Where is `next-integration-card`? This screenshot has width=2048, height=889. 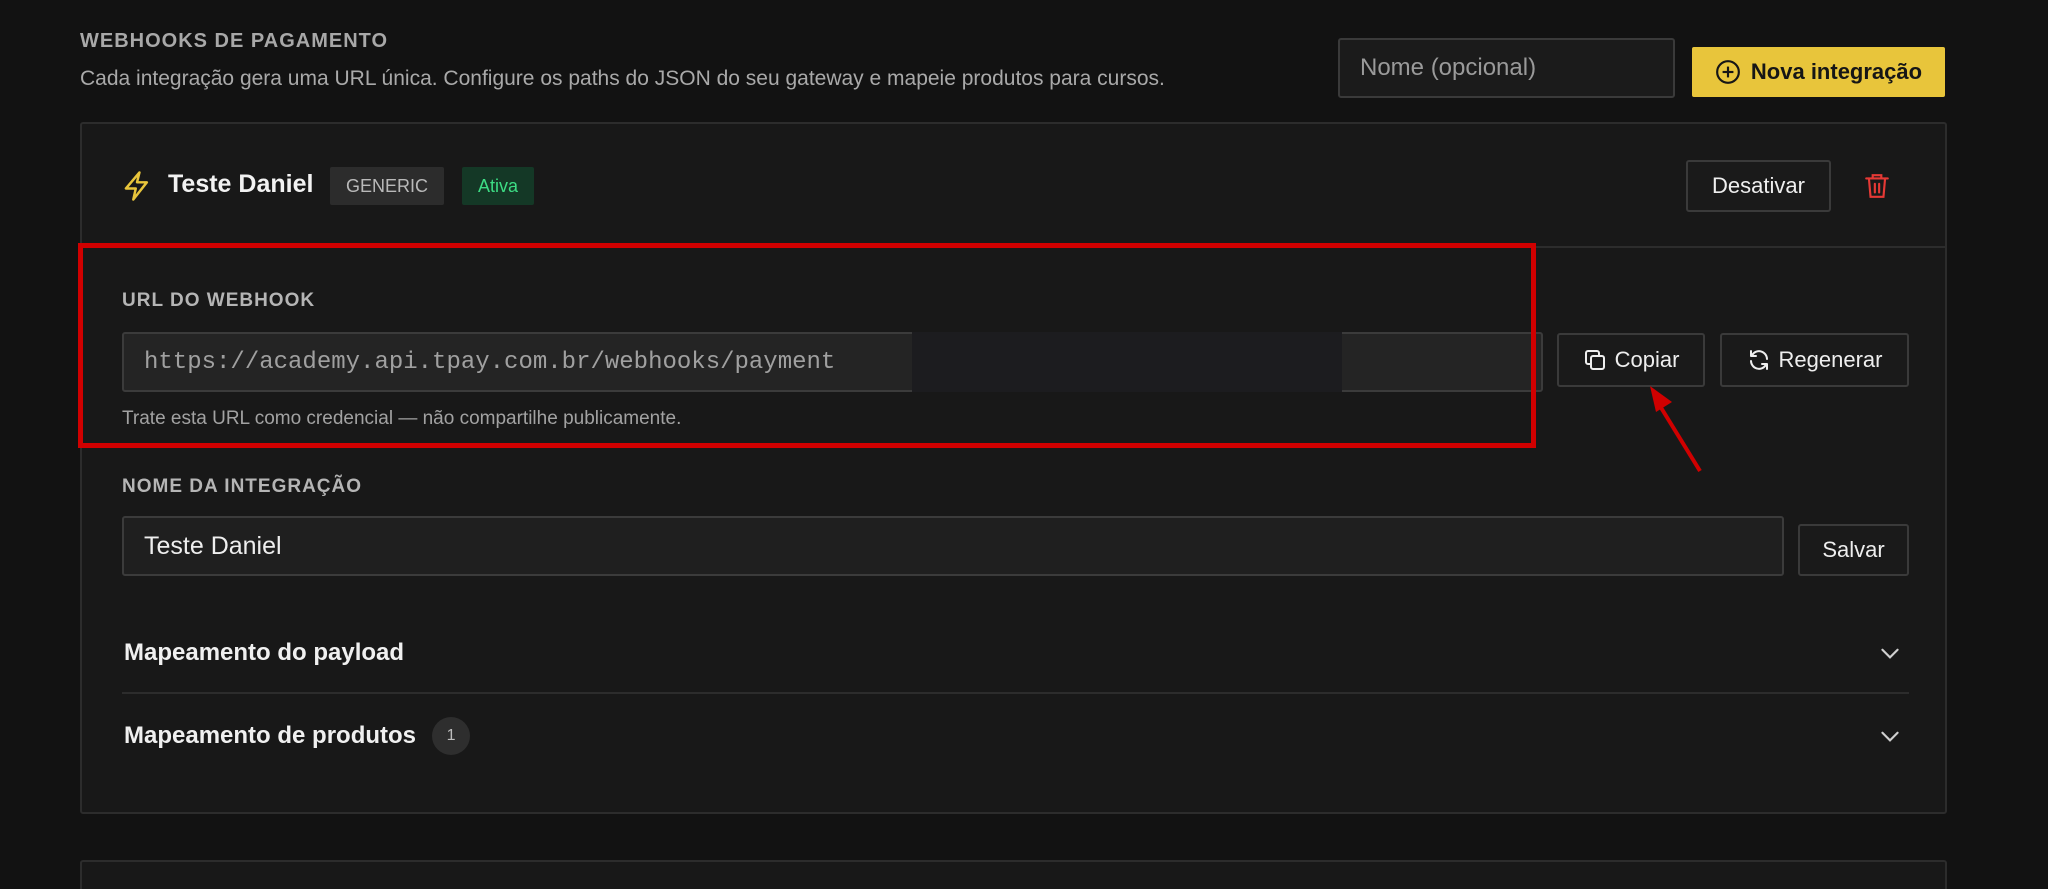 next-integration-card is located at coordinates (1013, 874).